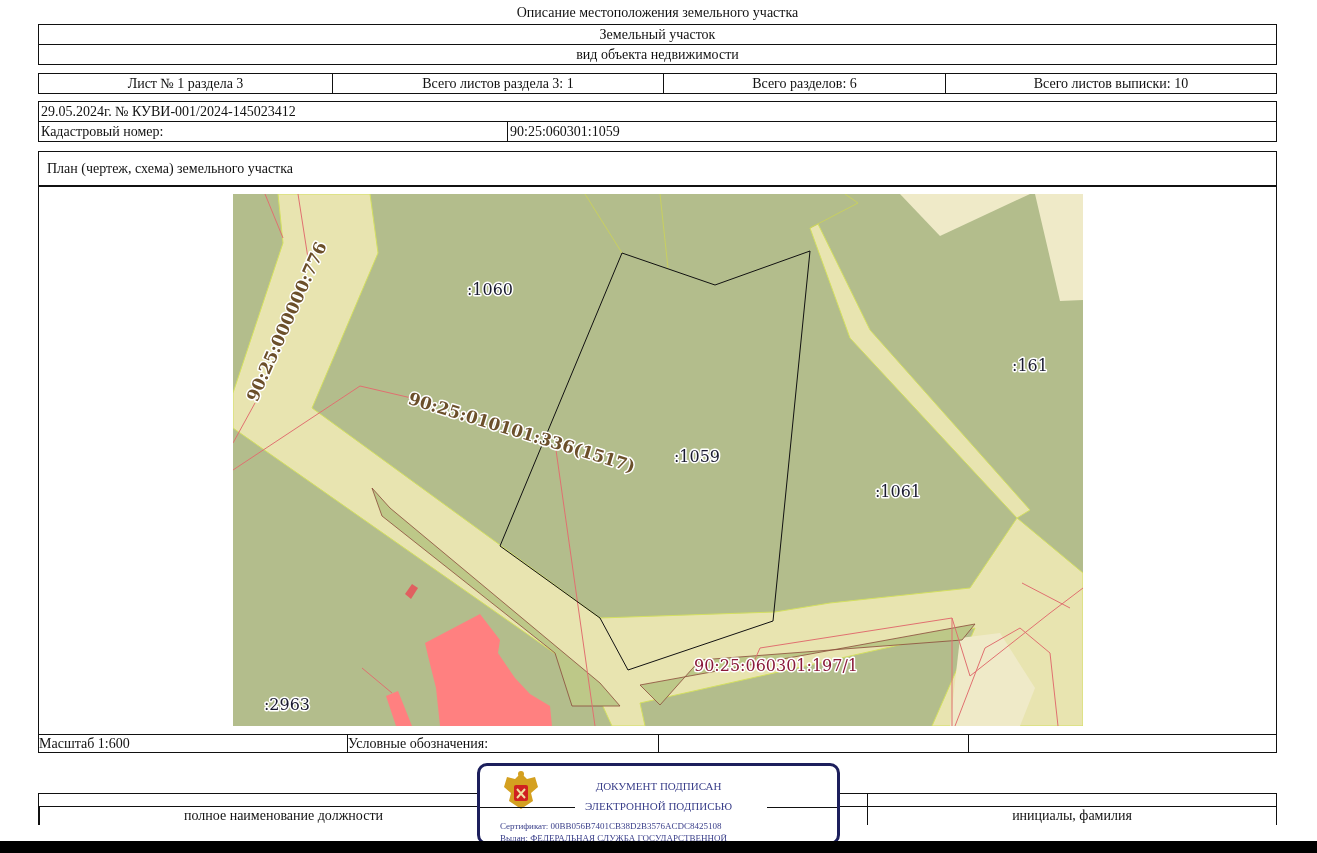  What do you see at coordinates (1029, 365) in the screenshot?
I see `map-label: :161` at bounding box center [1029, 365].